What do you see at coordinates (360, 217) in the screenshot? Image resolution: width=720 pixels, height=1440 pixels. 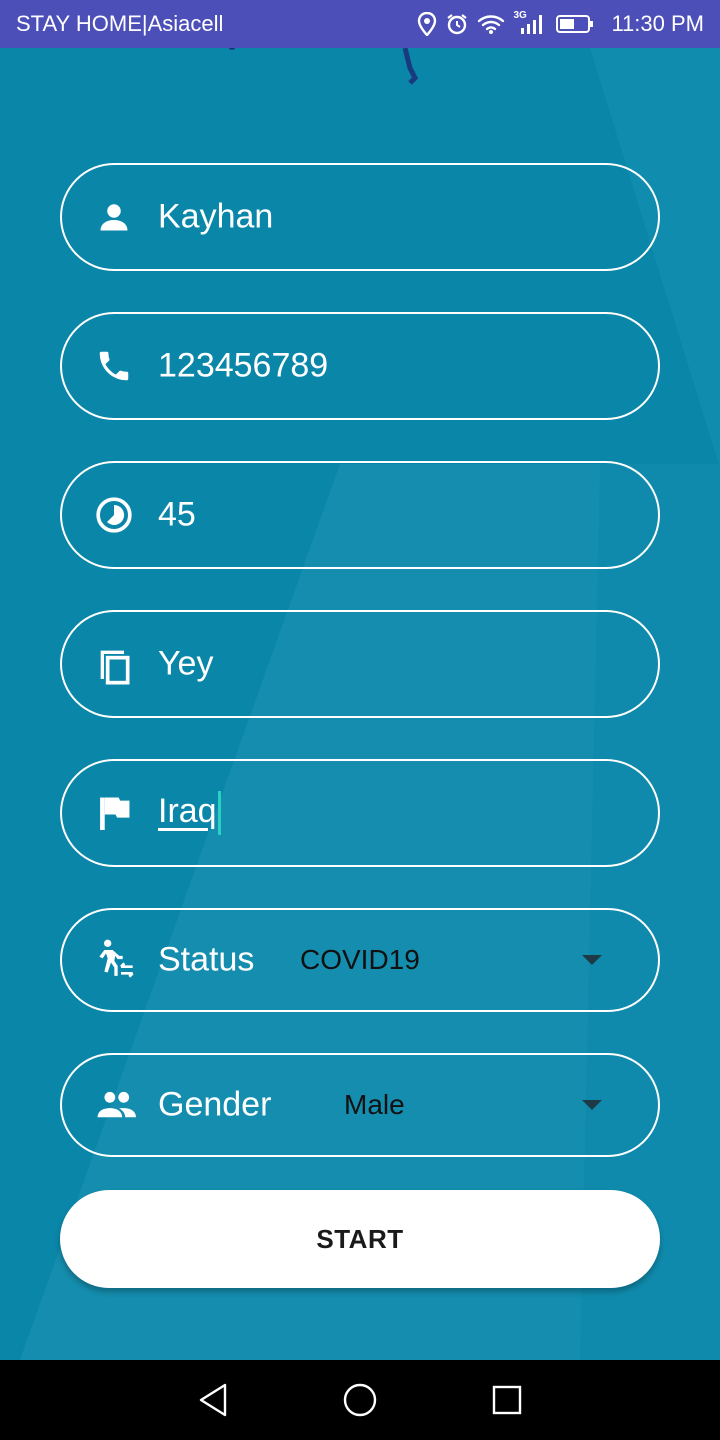 I see `name-field: Kayhan` at bounding box center [360, 217].